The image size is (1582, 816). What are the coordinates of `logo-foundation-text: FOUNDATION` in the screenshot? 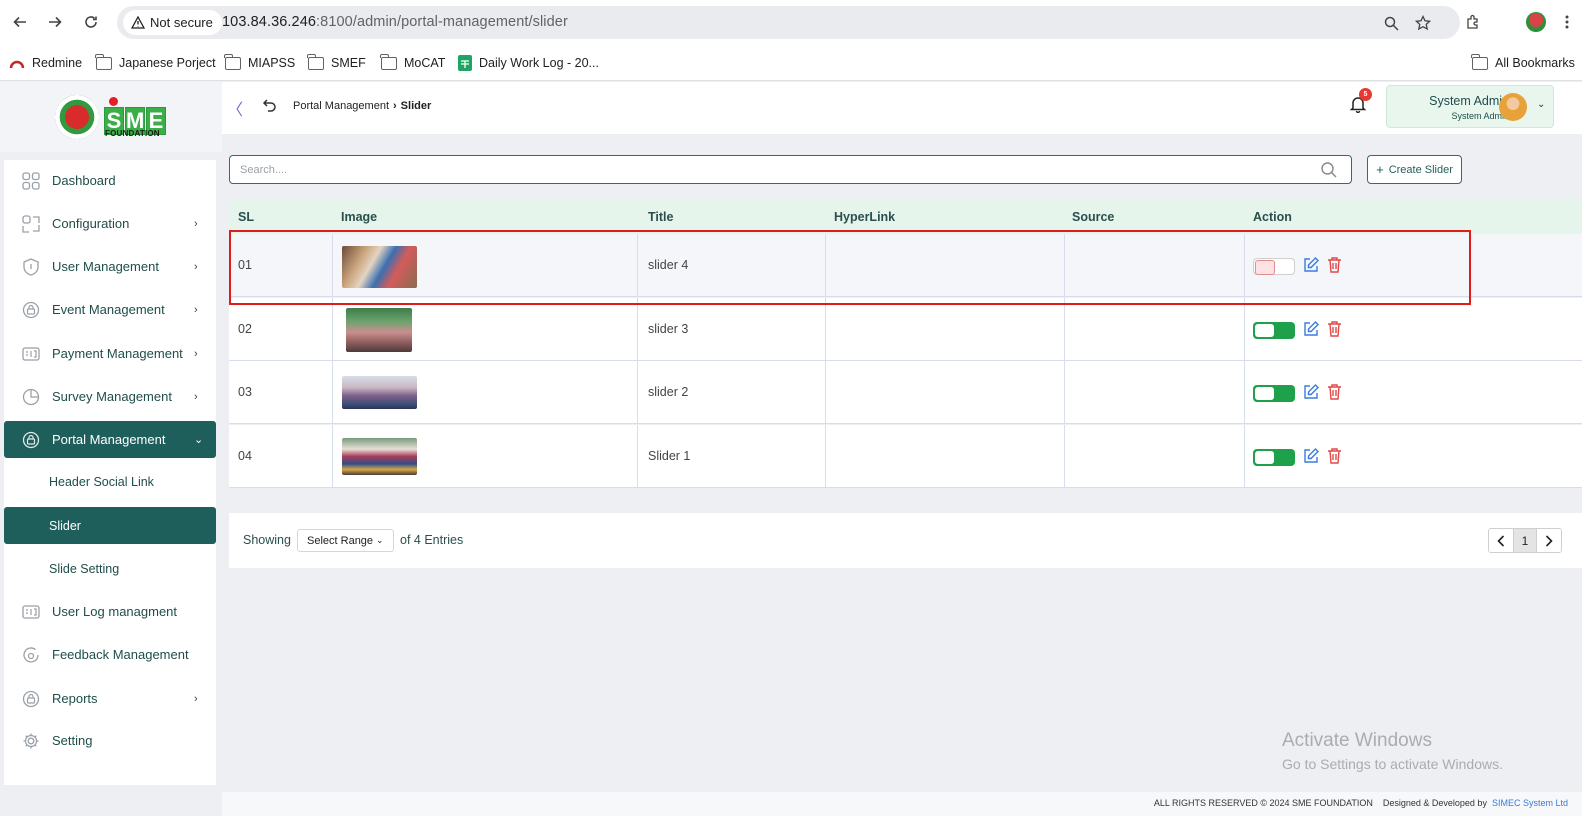 It's located at (132, 133).